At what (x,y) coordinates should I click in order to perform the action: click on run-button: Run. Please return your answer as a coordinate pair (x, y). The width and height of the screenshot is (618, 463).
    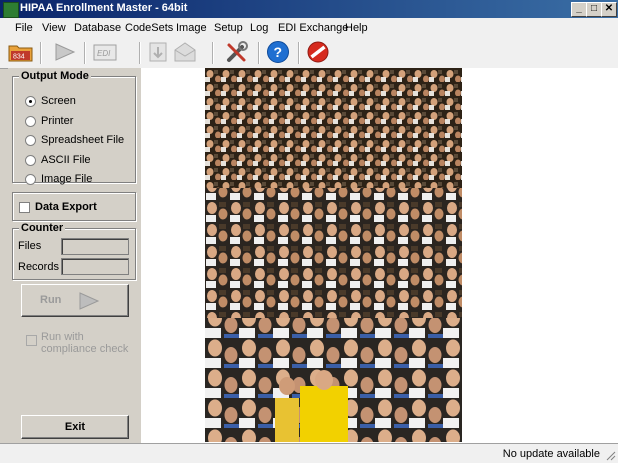
    Looking at the image, I should click on (75, 300).